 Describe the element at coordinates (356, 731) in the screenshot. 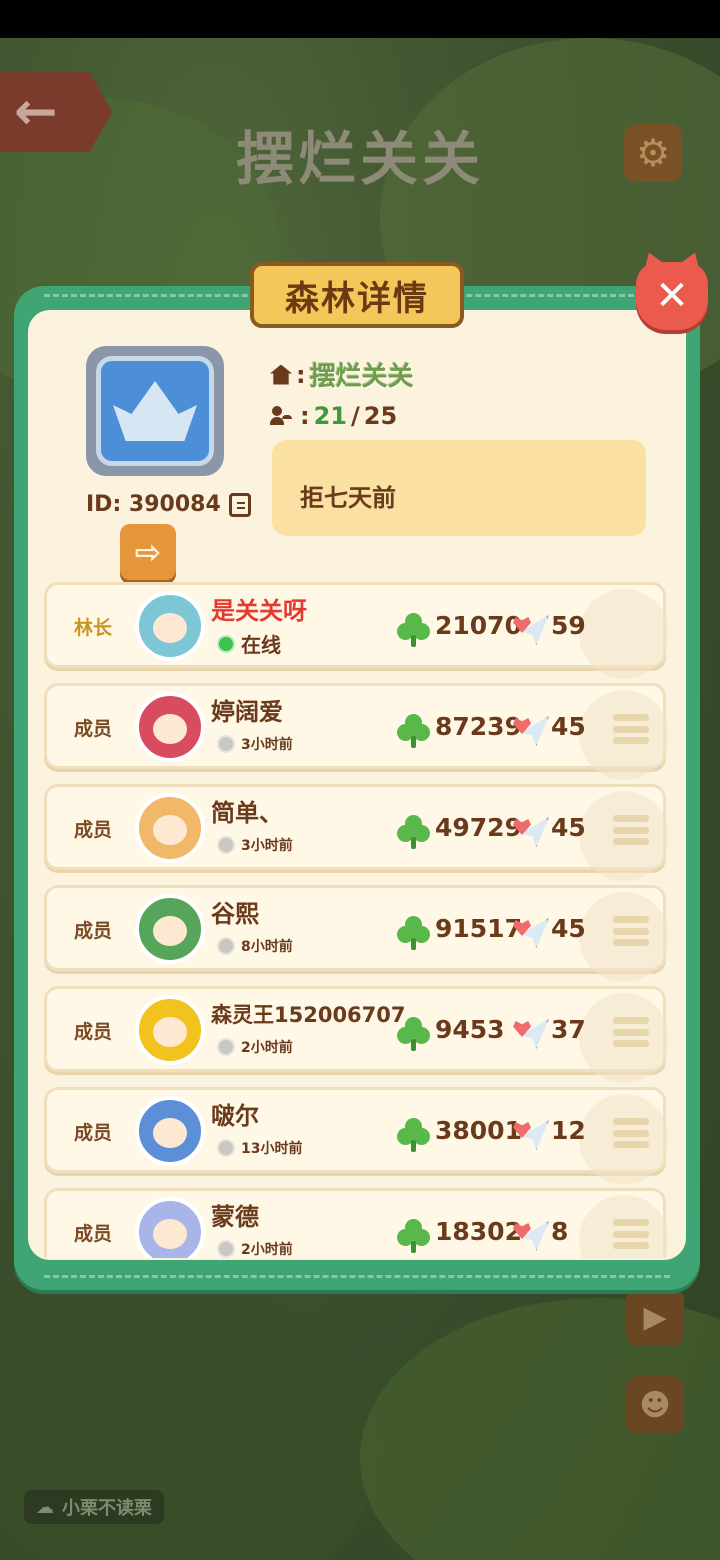

I see `member-row: 成员 婷阔爱 3小时前 87239 45` at that location.